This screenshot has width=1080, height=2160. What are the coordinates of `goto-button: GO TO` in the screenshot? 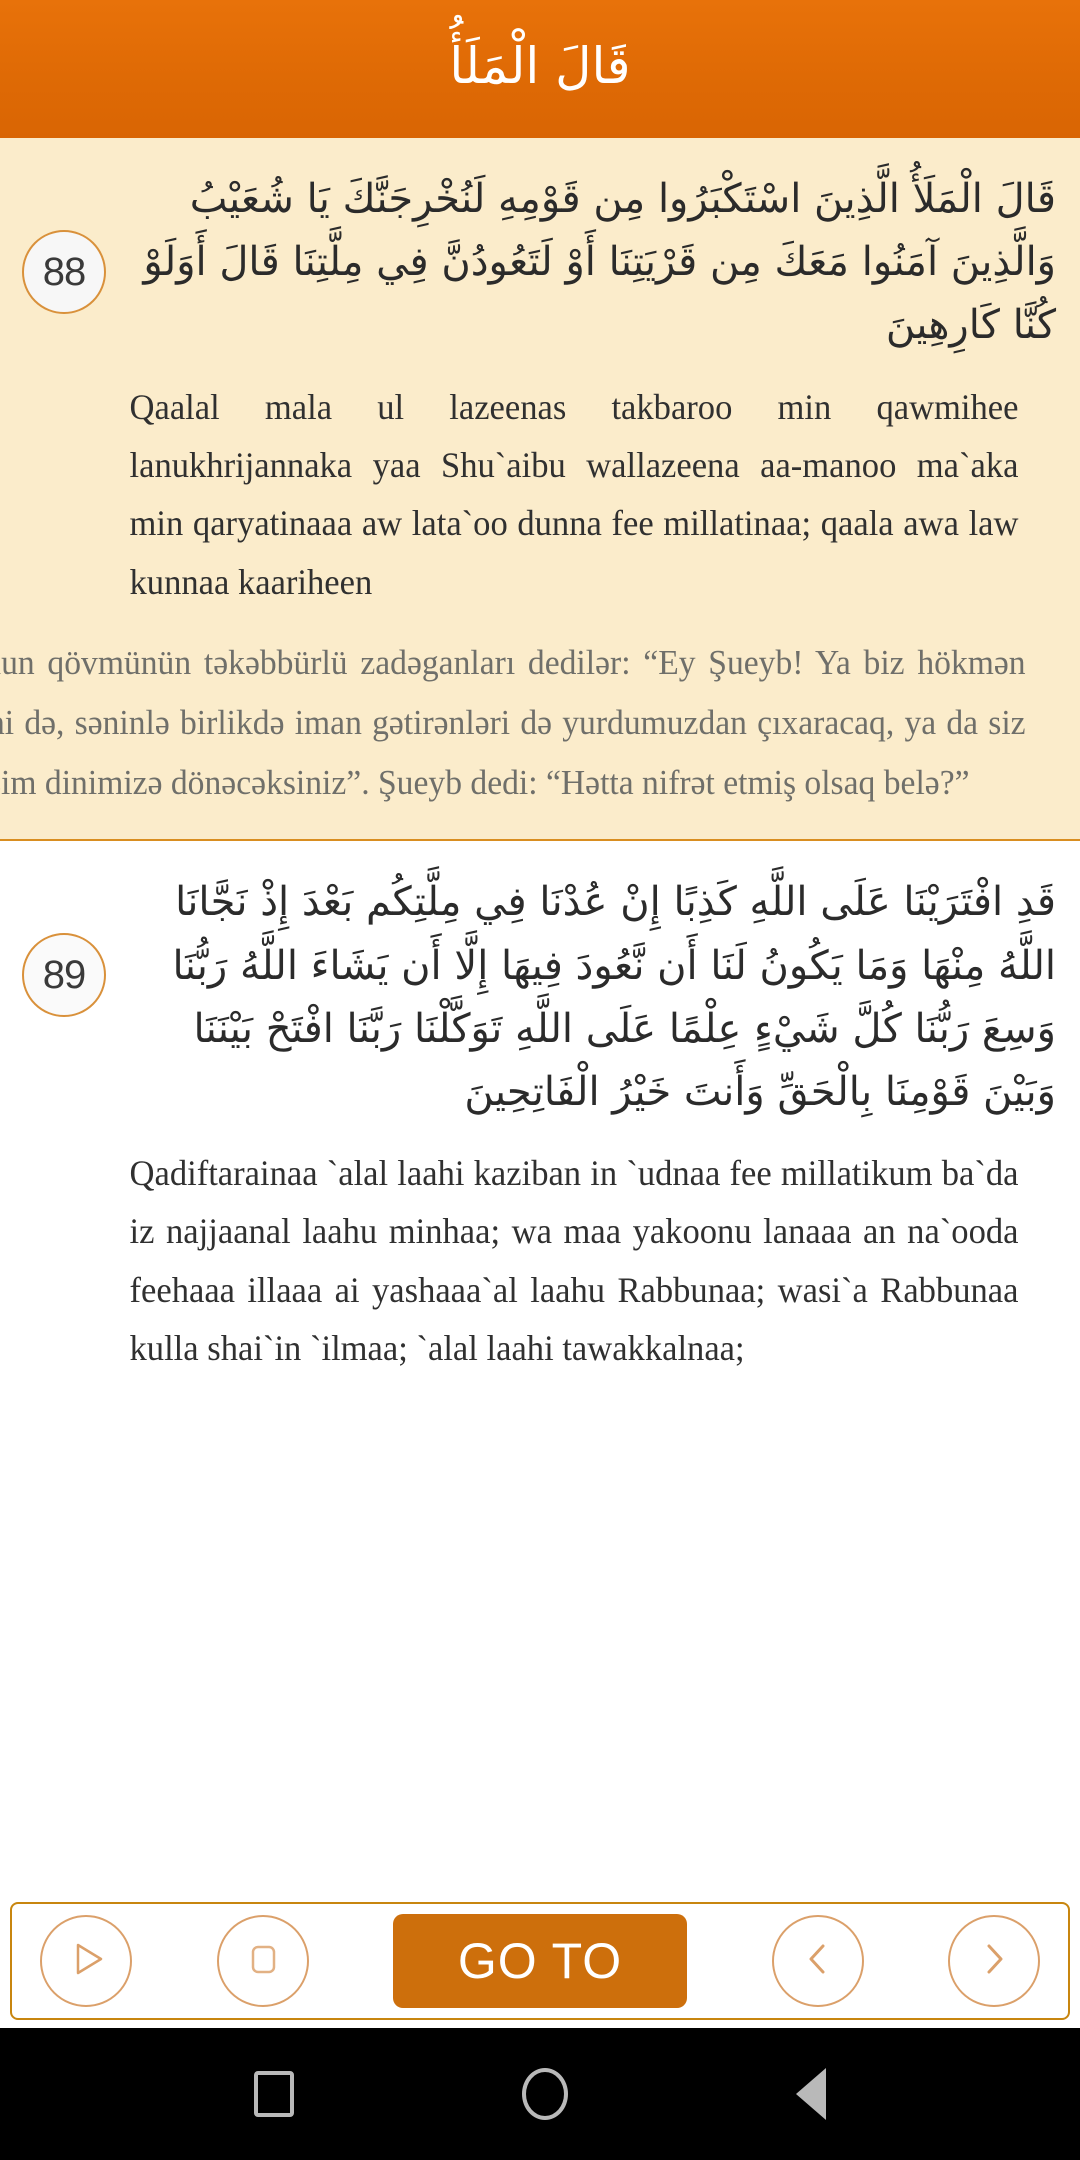 It's located at (540, 1961).